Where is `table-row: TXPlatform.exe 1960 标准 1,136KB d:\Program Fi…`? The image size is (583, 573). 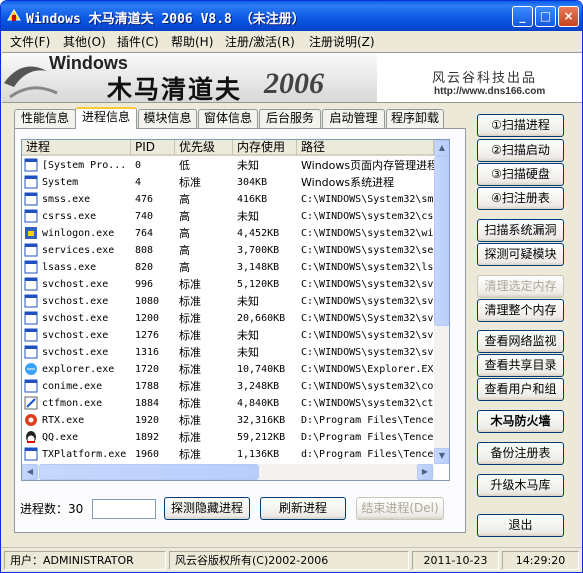
table-row: TXPlatform.exe 1960 标准 1,136KB d:\Program Fi… is located at coordinates (228, 454).